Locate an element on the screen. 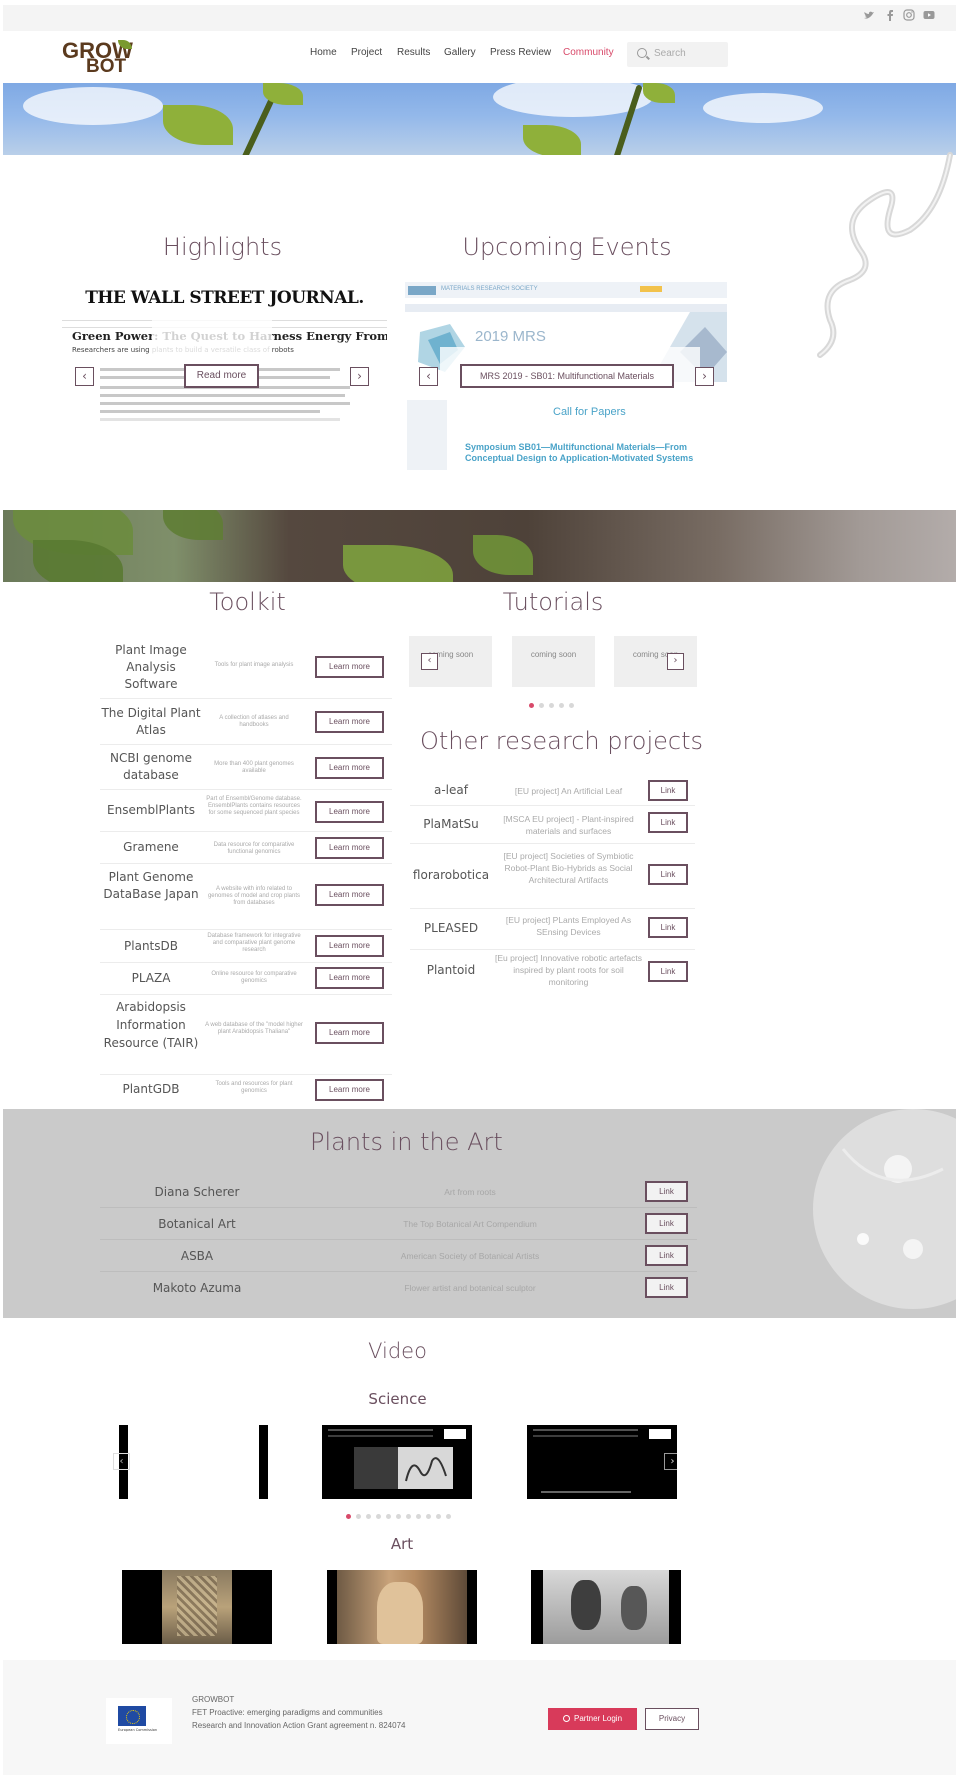 The width and height of the screenshot is (956, 1775). nav-project: Project is located at coordinates (366, 52).